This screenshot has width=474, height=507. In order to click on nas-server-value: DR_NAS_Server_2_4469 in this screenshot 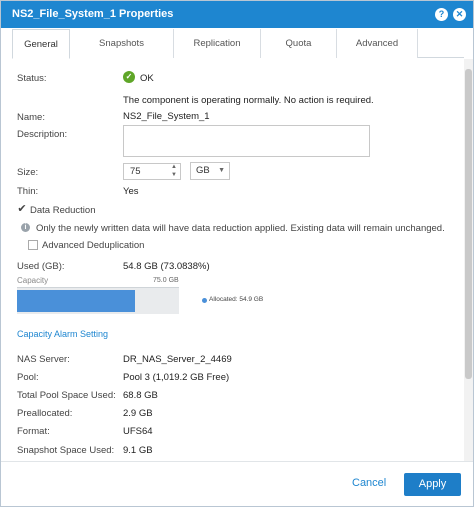, I will do `click(177, 359)`.